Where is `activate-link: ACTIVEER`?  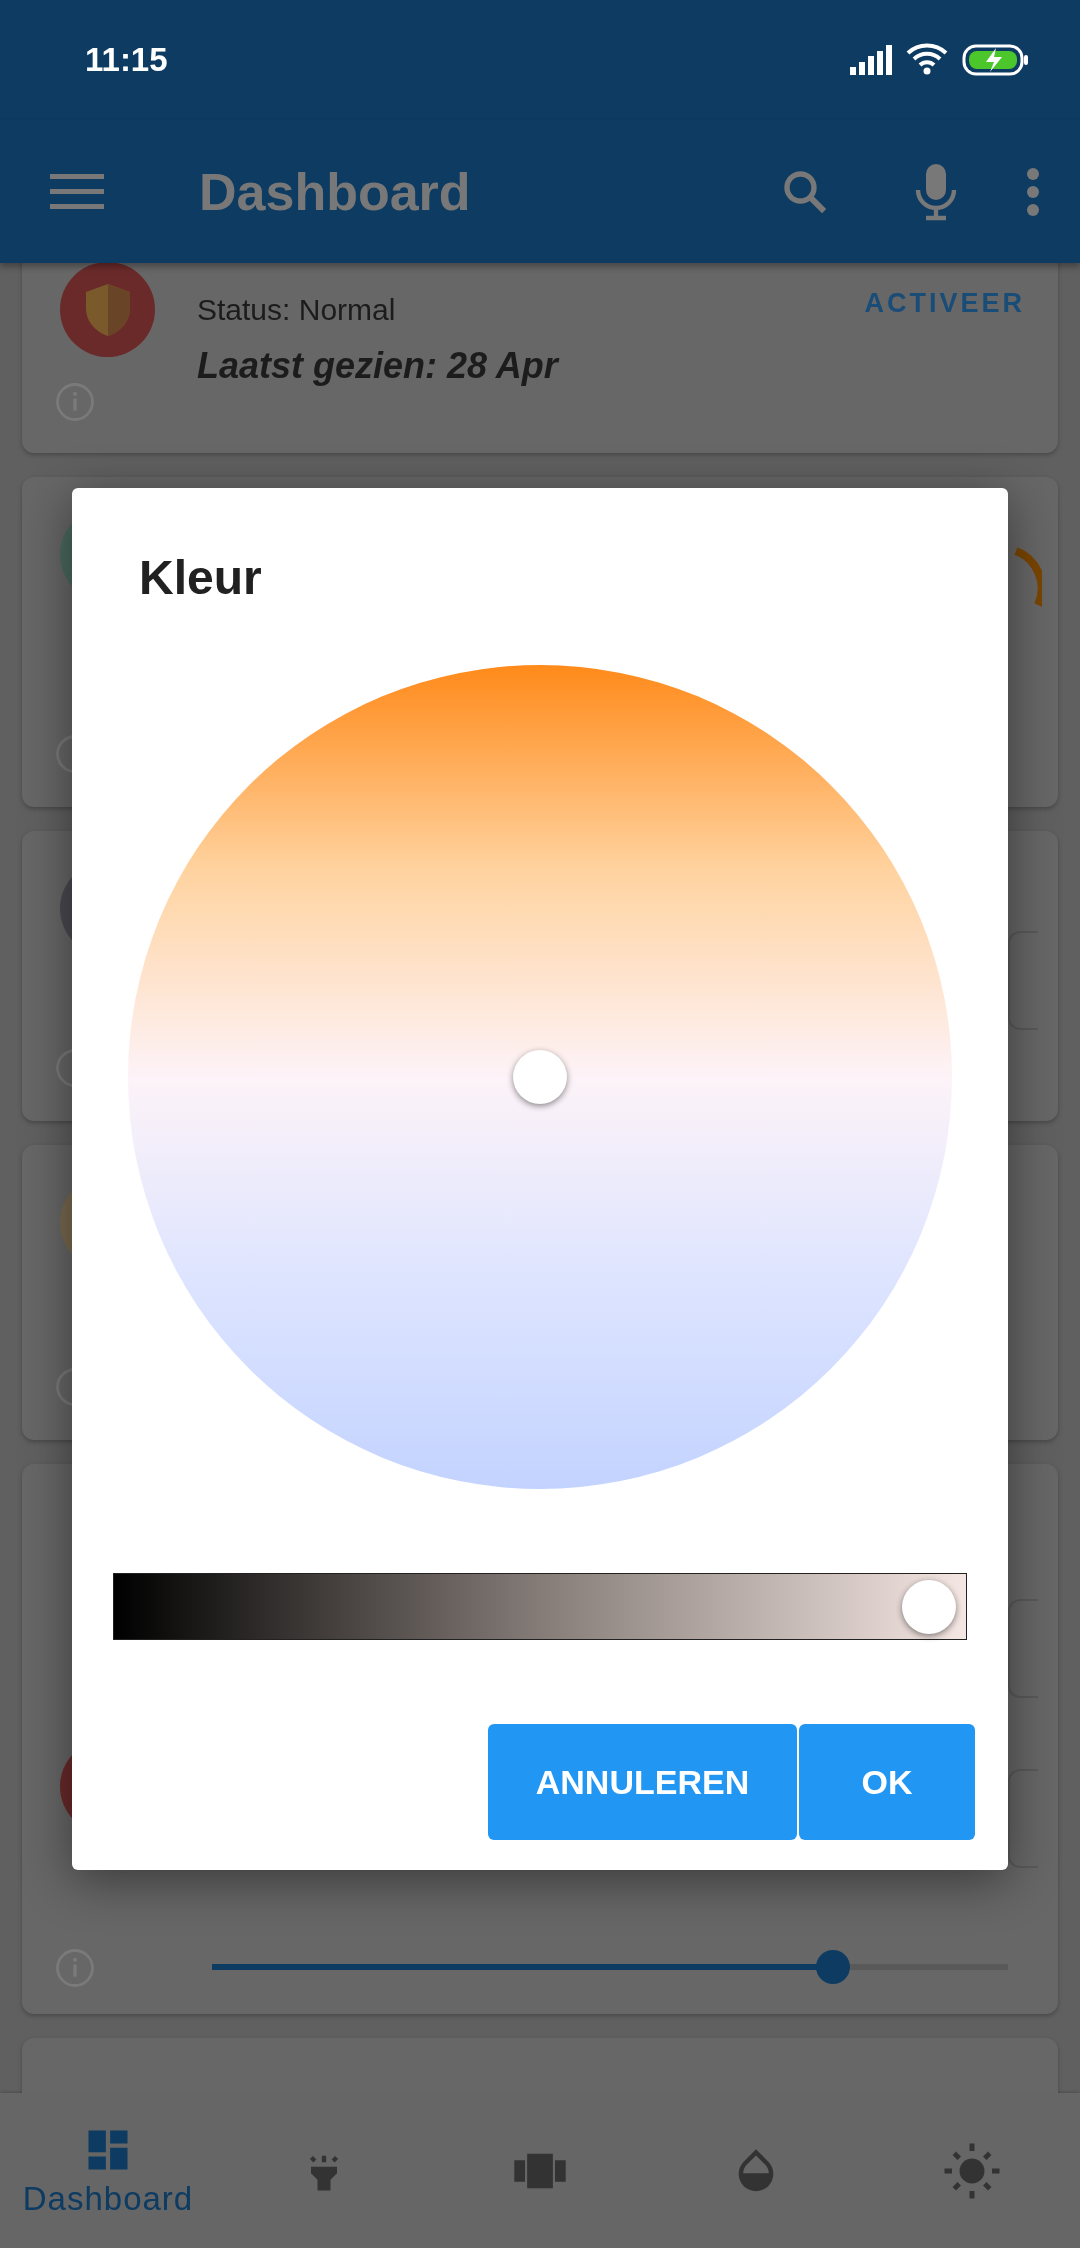 activate-link: ACTIVEER is located at coordinates (944, 303).